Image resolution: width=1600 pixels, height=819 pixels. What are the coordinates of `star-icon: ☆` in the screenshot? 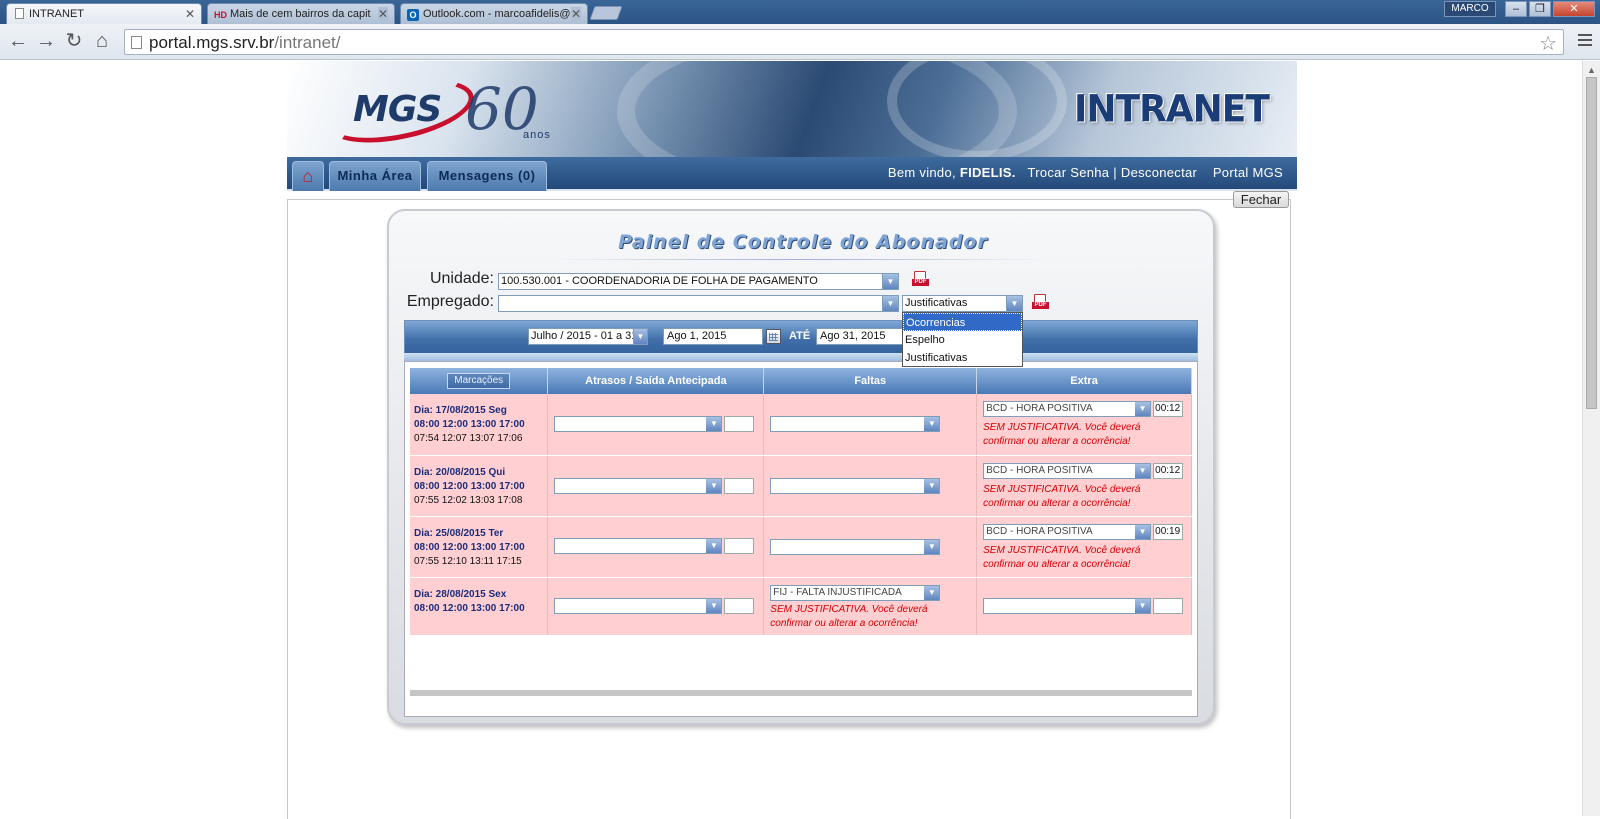 It's located at (1548, 43).